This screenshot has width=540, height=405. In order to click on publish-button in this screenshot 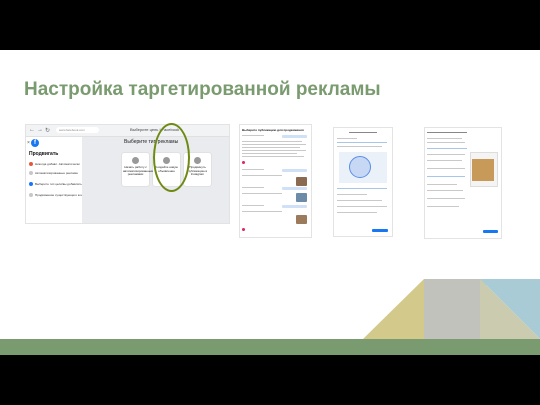, I will do `click(490, 231)`.